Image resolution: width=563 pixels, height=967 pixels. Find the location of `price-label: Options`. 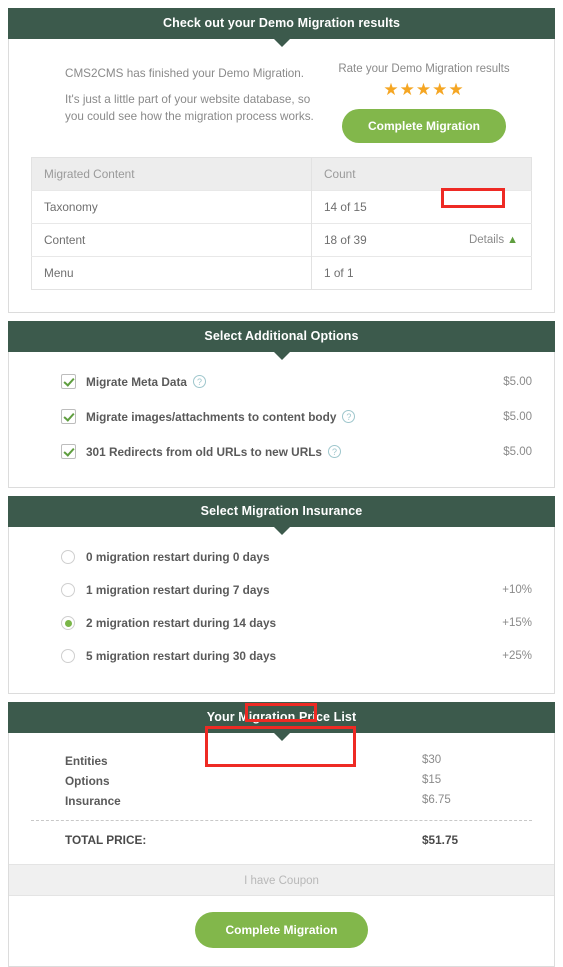

price-label: Options is located at coordinates (87, 781).